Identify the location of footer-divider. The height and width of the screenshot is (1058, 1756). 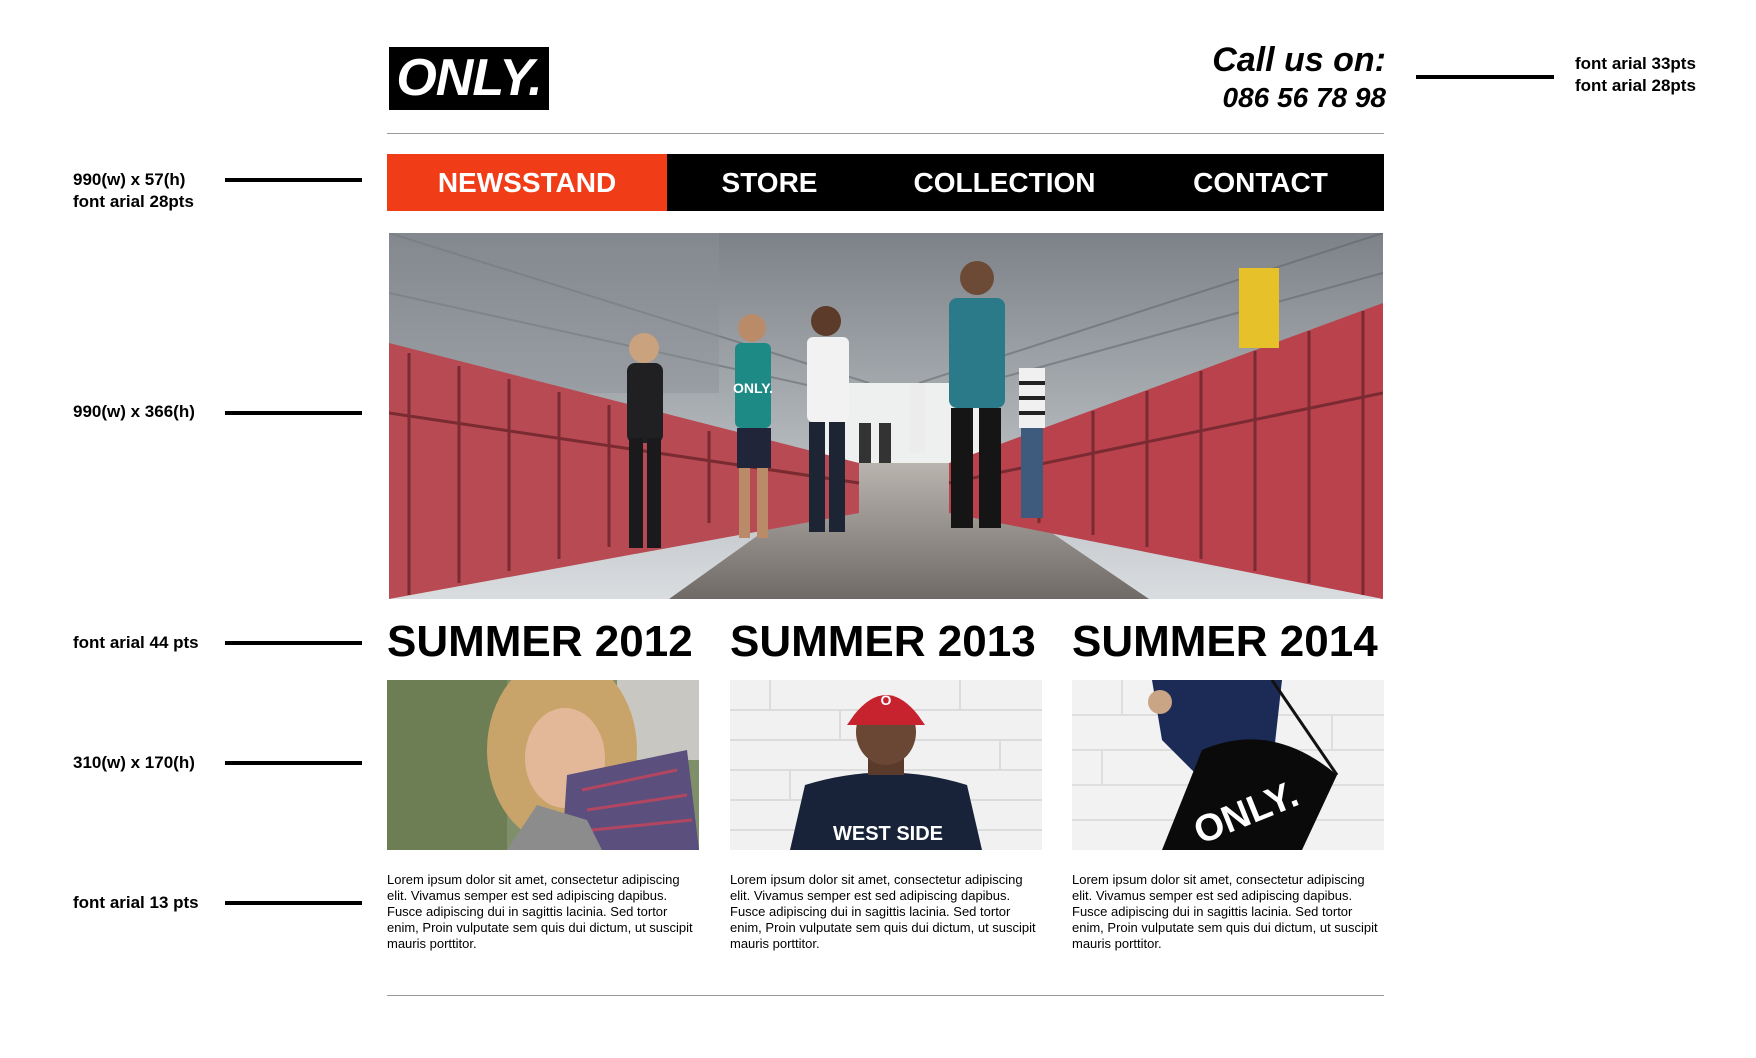
(885, 995).